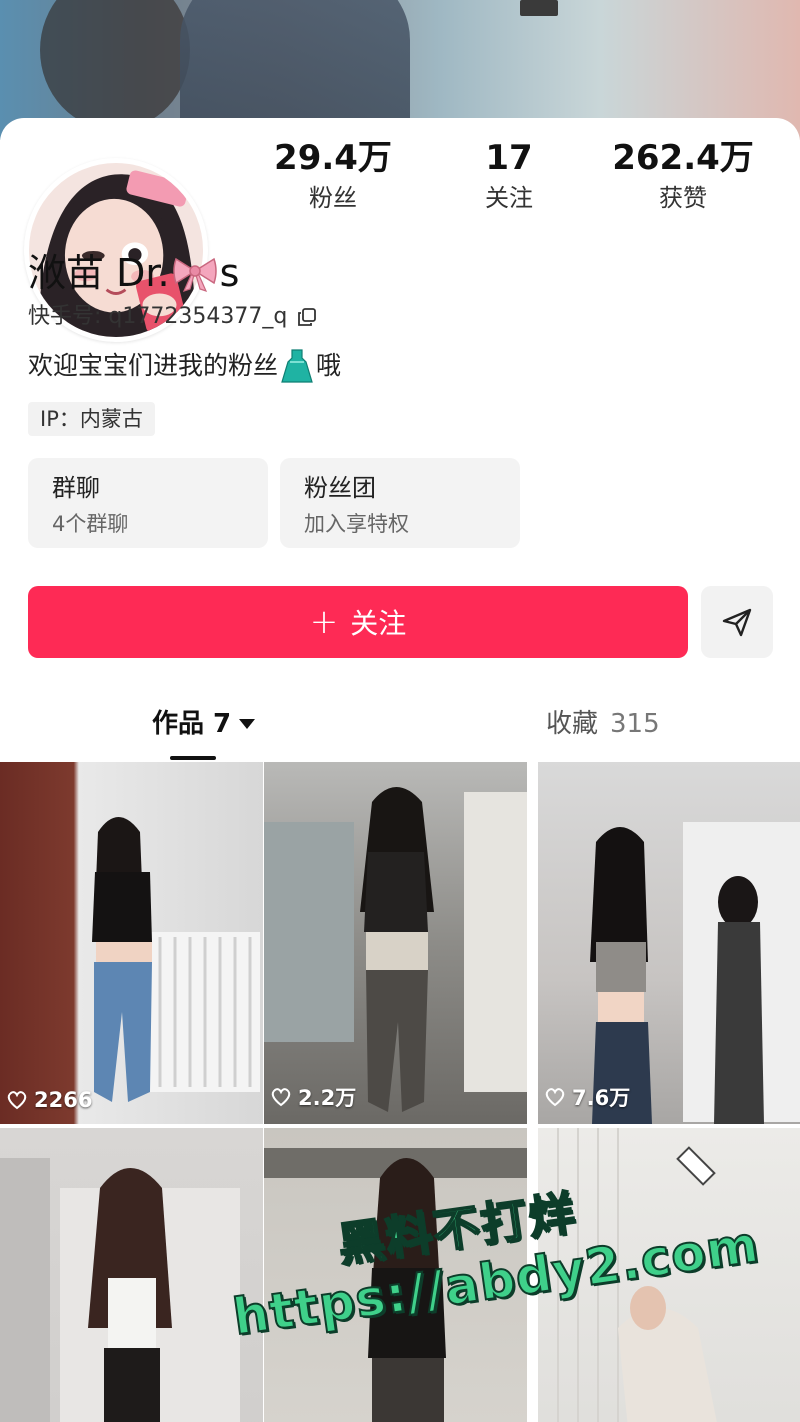 The image size is (800, 1422). I want to click on follow-button: + 关注, so click(358, 622).